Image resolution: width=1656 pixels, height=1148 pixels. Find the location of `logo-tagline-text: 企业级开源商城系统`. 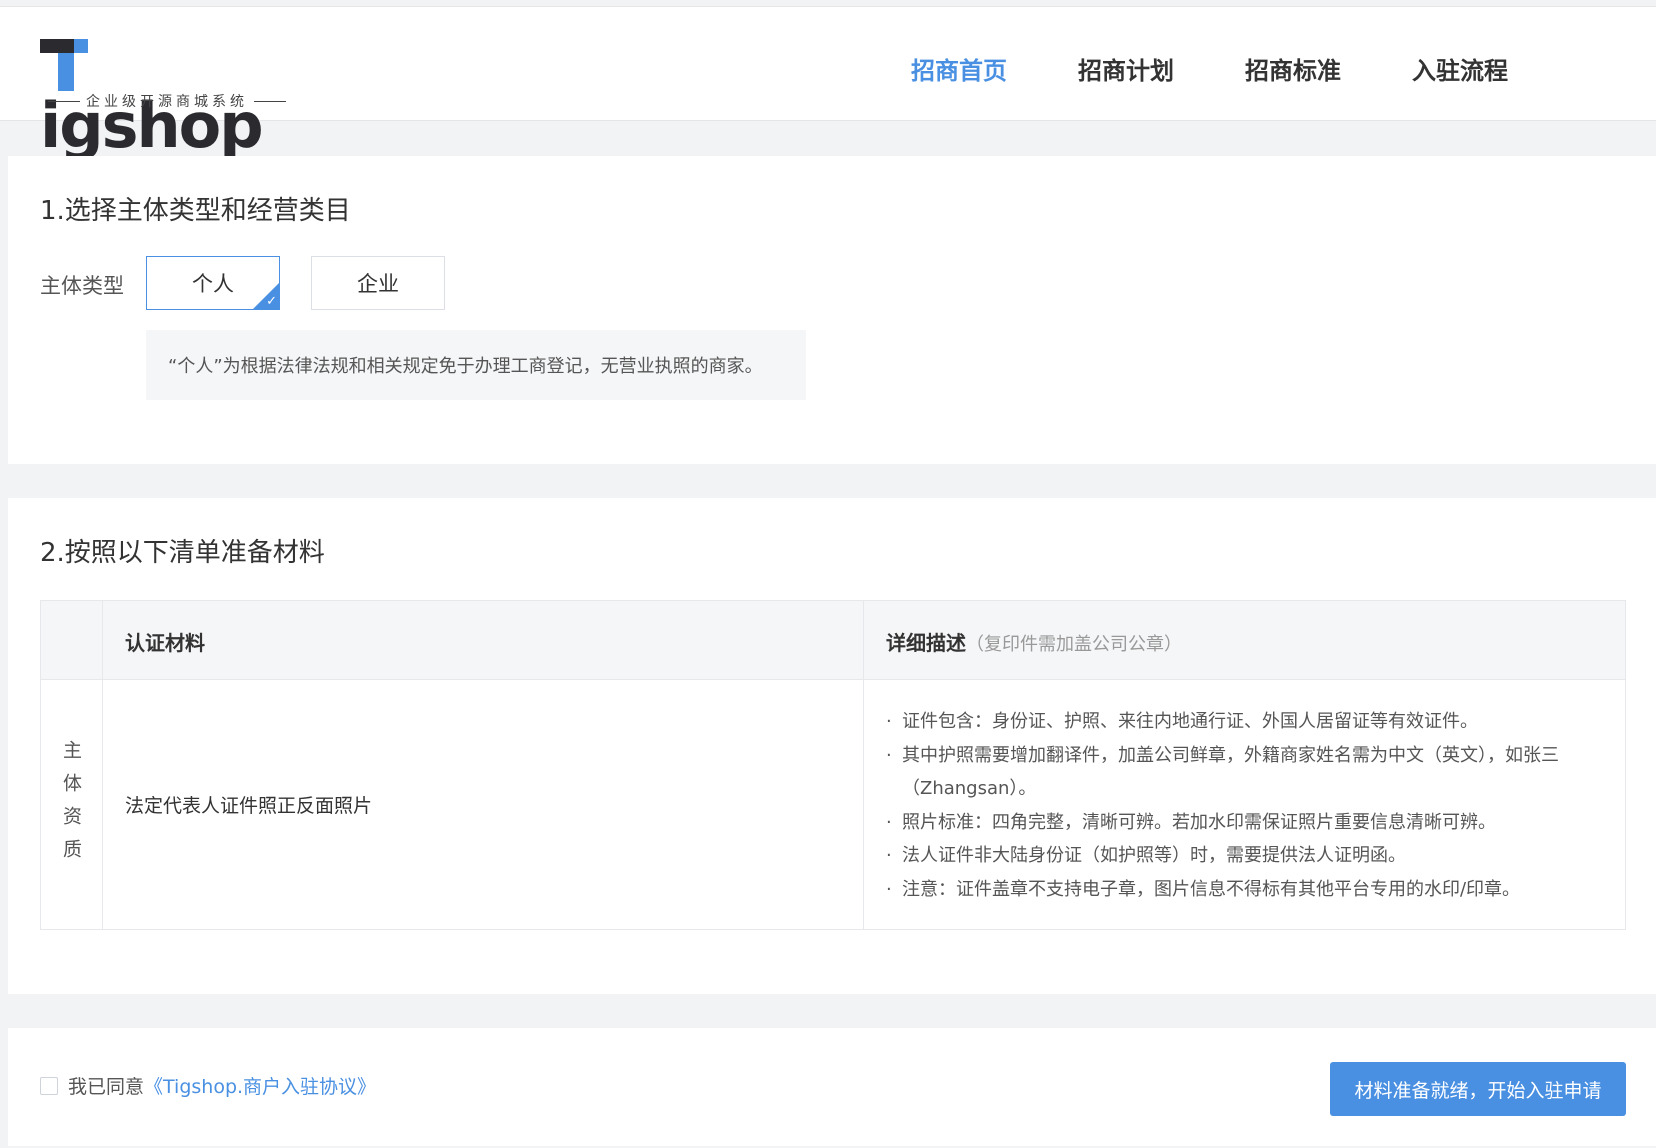

logo-tagline-text: 企业级开源商城系统 is located at coordinates (167, 102).